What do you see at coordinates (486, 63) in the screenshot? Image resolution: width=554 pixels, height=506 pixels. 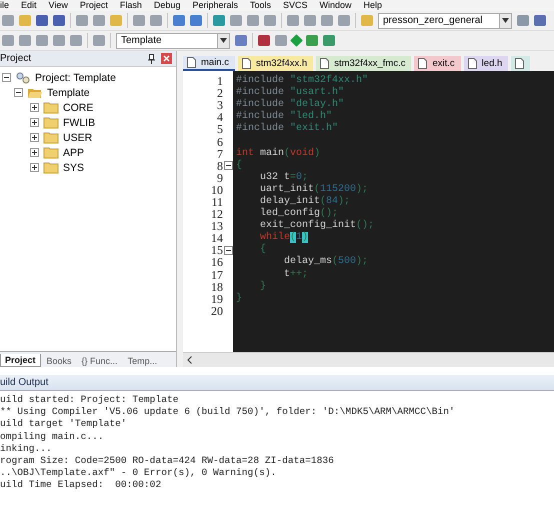 I see `file-tab: led.h` at bounding box center [486, 63].